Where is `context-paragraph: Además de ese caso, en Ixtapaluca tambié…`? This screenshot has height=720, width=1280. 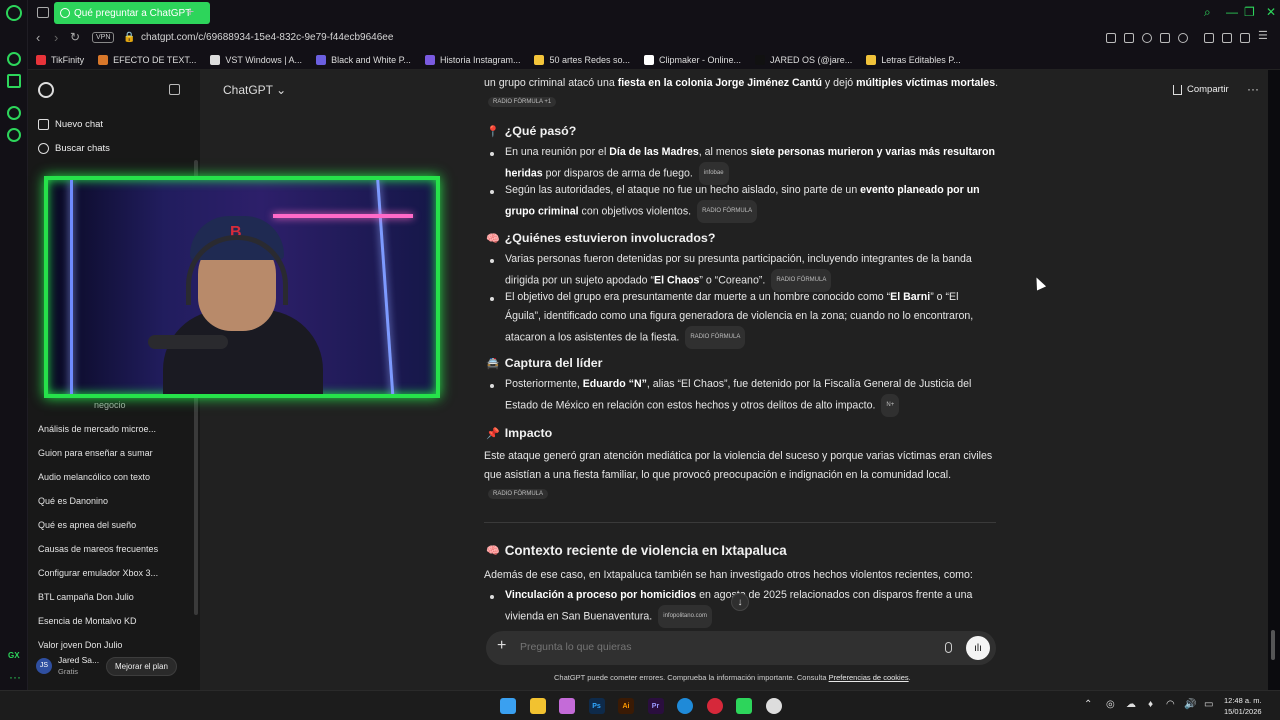 context-paragraph: Además de ese caso, en Ixtapaluca tambié… is located at coordinates (728, 575).